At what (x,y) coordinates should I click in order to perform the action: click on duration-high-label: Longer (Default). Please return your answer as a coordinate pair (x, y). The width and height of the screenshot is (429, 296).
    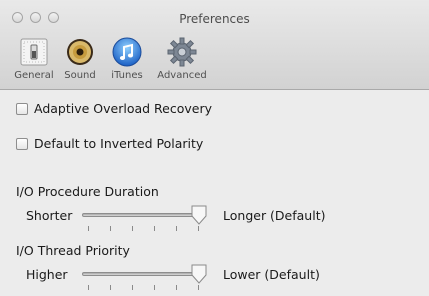
    Looking at the image, I should click on (274, 215).